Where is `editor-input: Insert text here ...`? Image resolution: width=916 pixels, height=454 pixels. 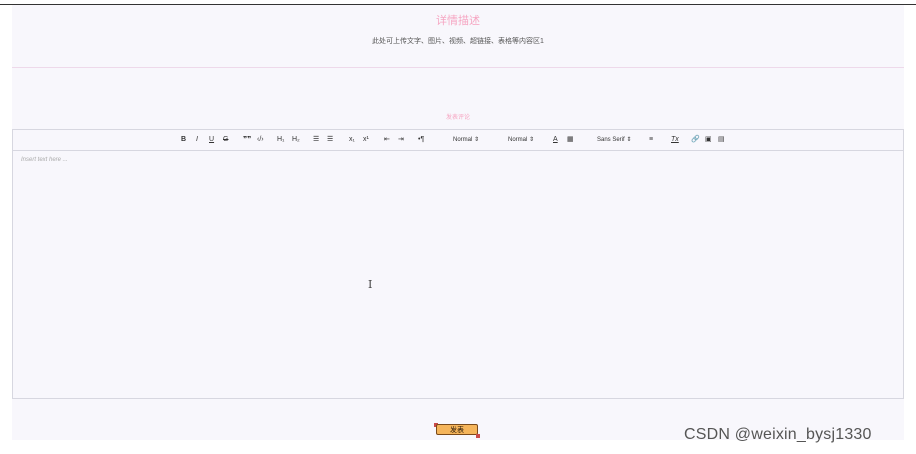
editor-input: Insert text here ... is located at coordinates (44, 160).